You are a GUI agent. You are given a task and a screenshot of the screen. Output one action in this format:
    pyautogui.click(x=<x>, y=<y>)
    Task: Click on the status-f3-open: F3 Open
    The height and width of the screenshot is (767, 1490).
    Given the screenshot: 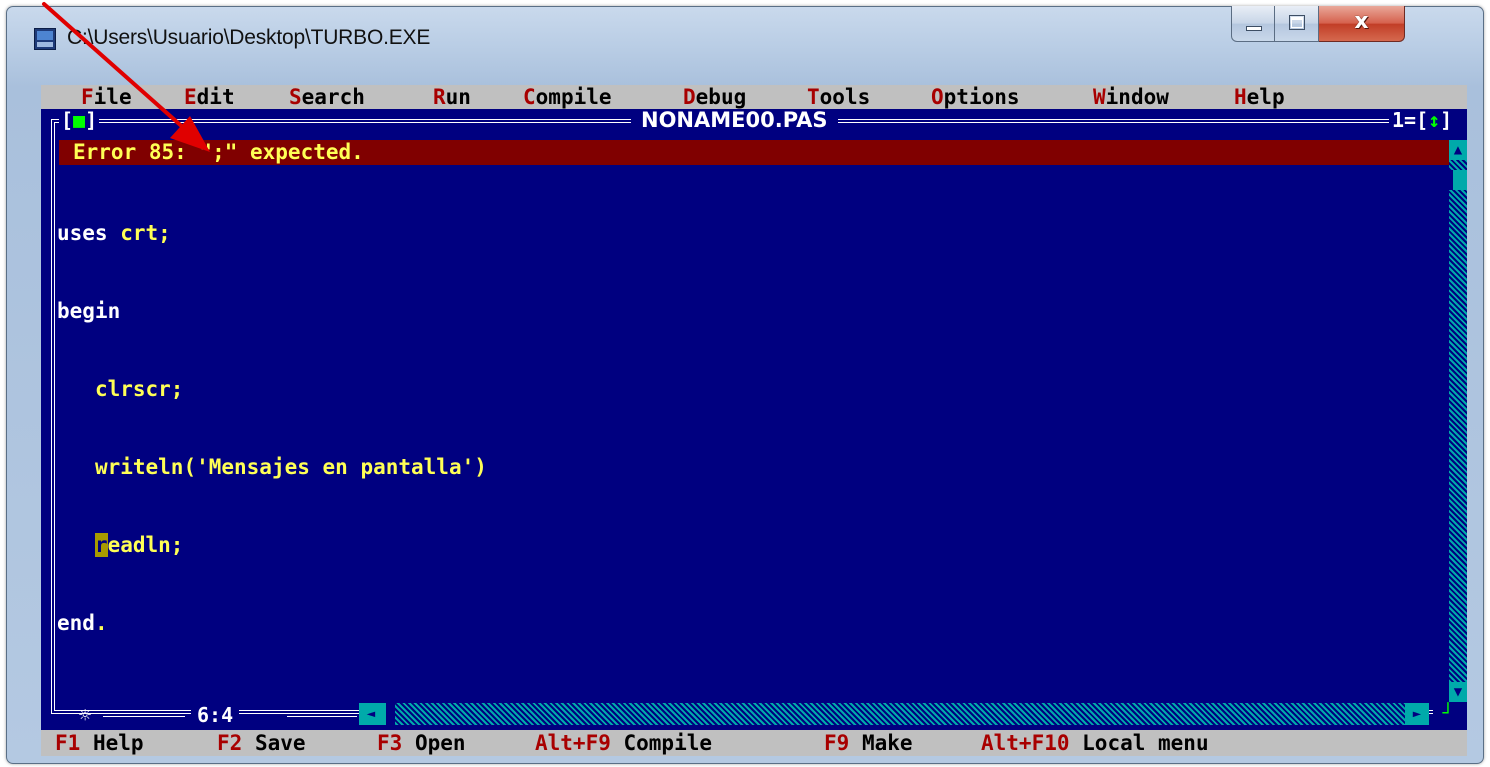 What is the action you would take?
    pyautogui.click(x=421, y=743)
    